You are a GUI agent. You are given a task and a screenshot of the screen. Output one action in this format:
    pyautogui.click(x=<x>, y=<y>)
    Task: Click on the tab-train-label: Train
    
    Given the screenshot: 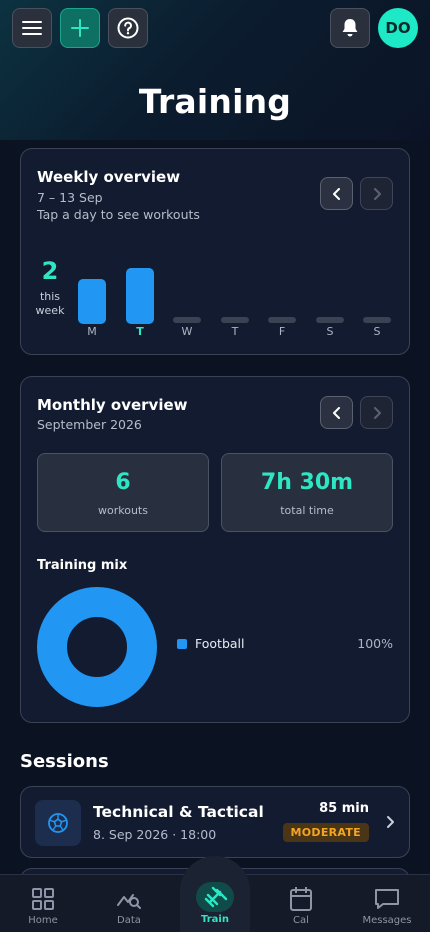 What is the action you would take?
    pyautogui.click(x=215, y=919)
    